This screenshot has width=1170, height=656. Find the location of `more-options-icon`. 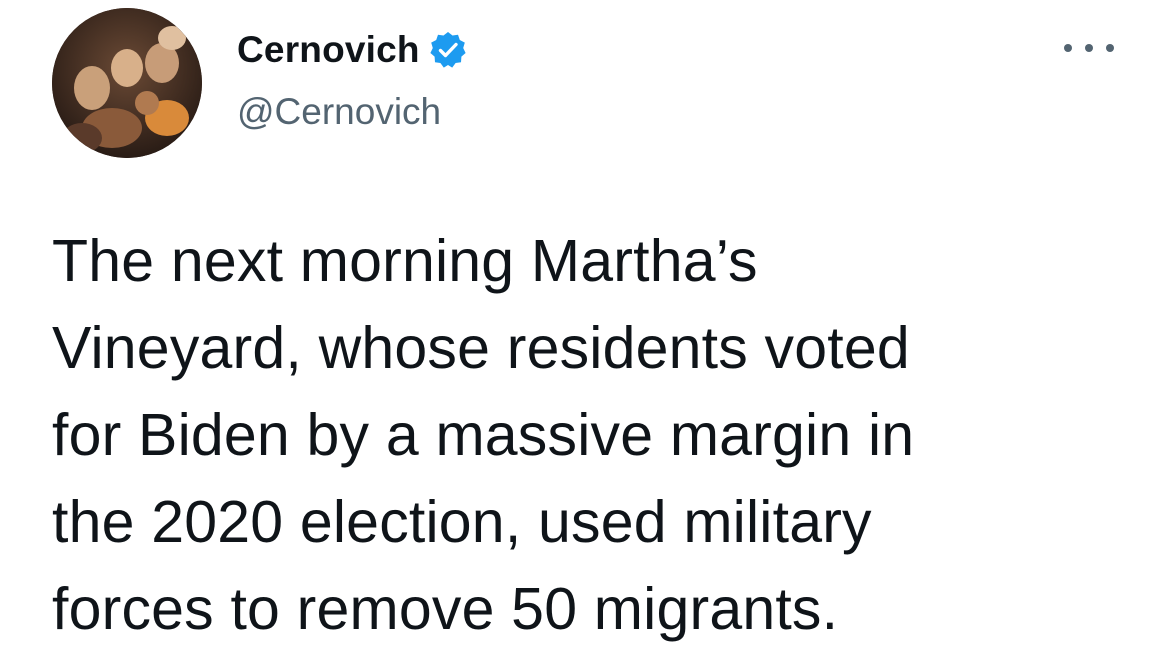

more-options-icon is located at coordinates (1089, 48).